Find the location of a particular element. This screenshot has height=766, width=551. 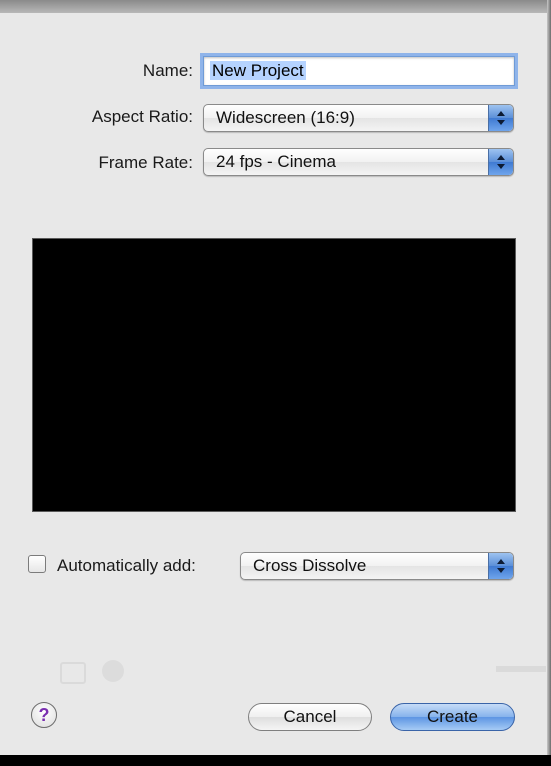

create-button: Create is located at coordinates (452, 717).